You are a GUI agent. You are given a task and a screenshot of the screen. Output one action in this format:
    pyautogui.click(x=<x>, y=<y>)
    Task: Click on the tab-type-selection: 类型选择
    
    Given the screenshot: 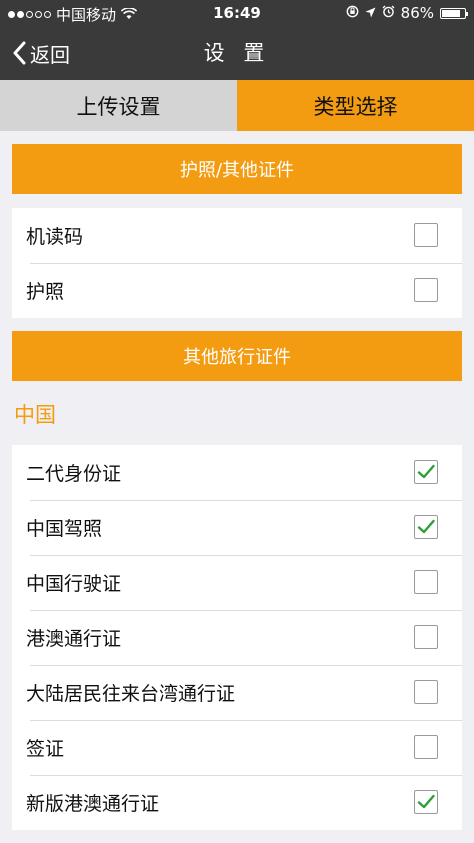 What is the action you would take?
    pyautogui.click(x=355, y=105)
    